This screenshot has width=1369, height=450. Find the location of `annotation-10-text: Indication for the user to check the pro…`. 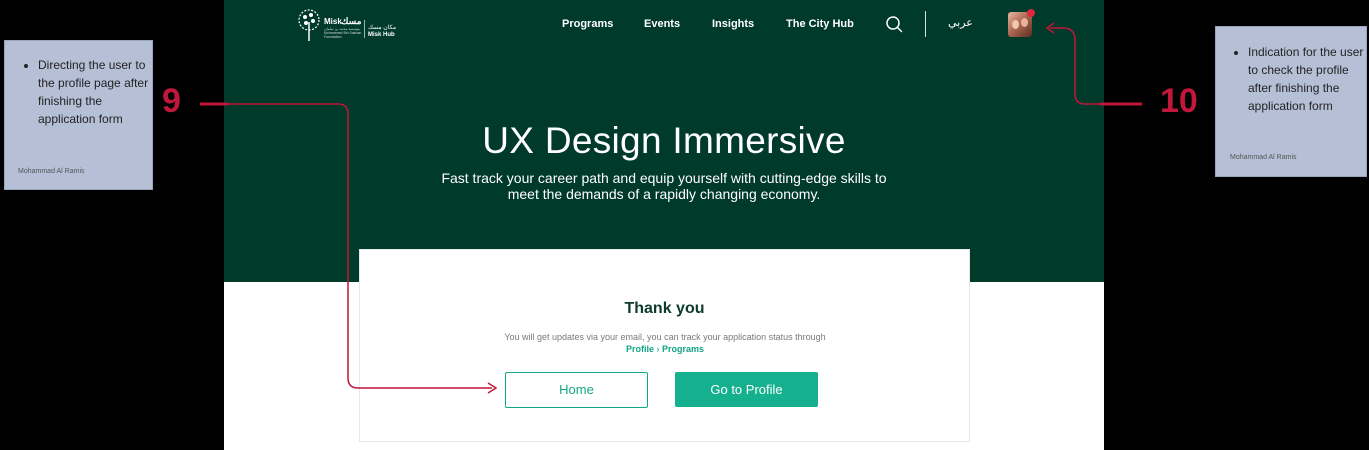

annotation-10-text: Indication for the user to check the pro… is located at coordinates (1308, 79).